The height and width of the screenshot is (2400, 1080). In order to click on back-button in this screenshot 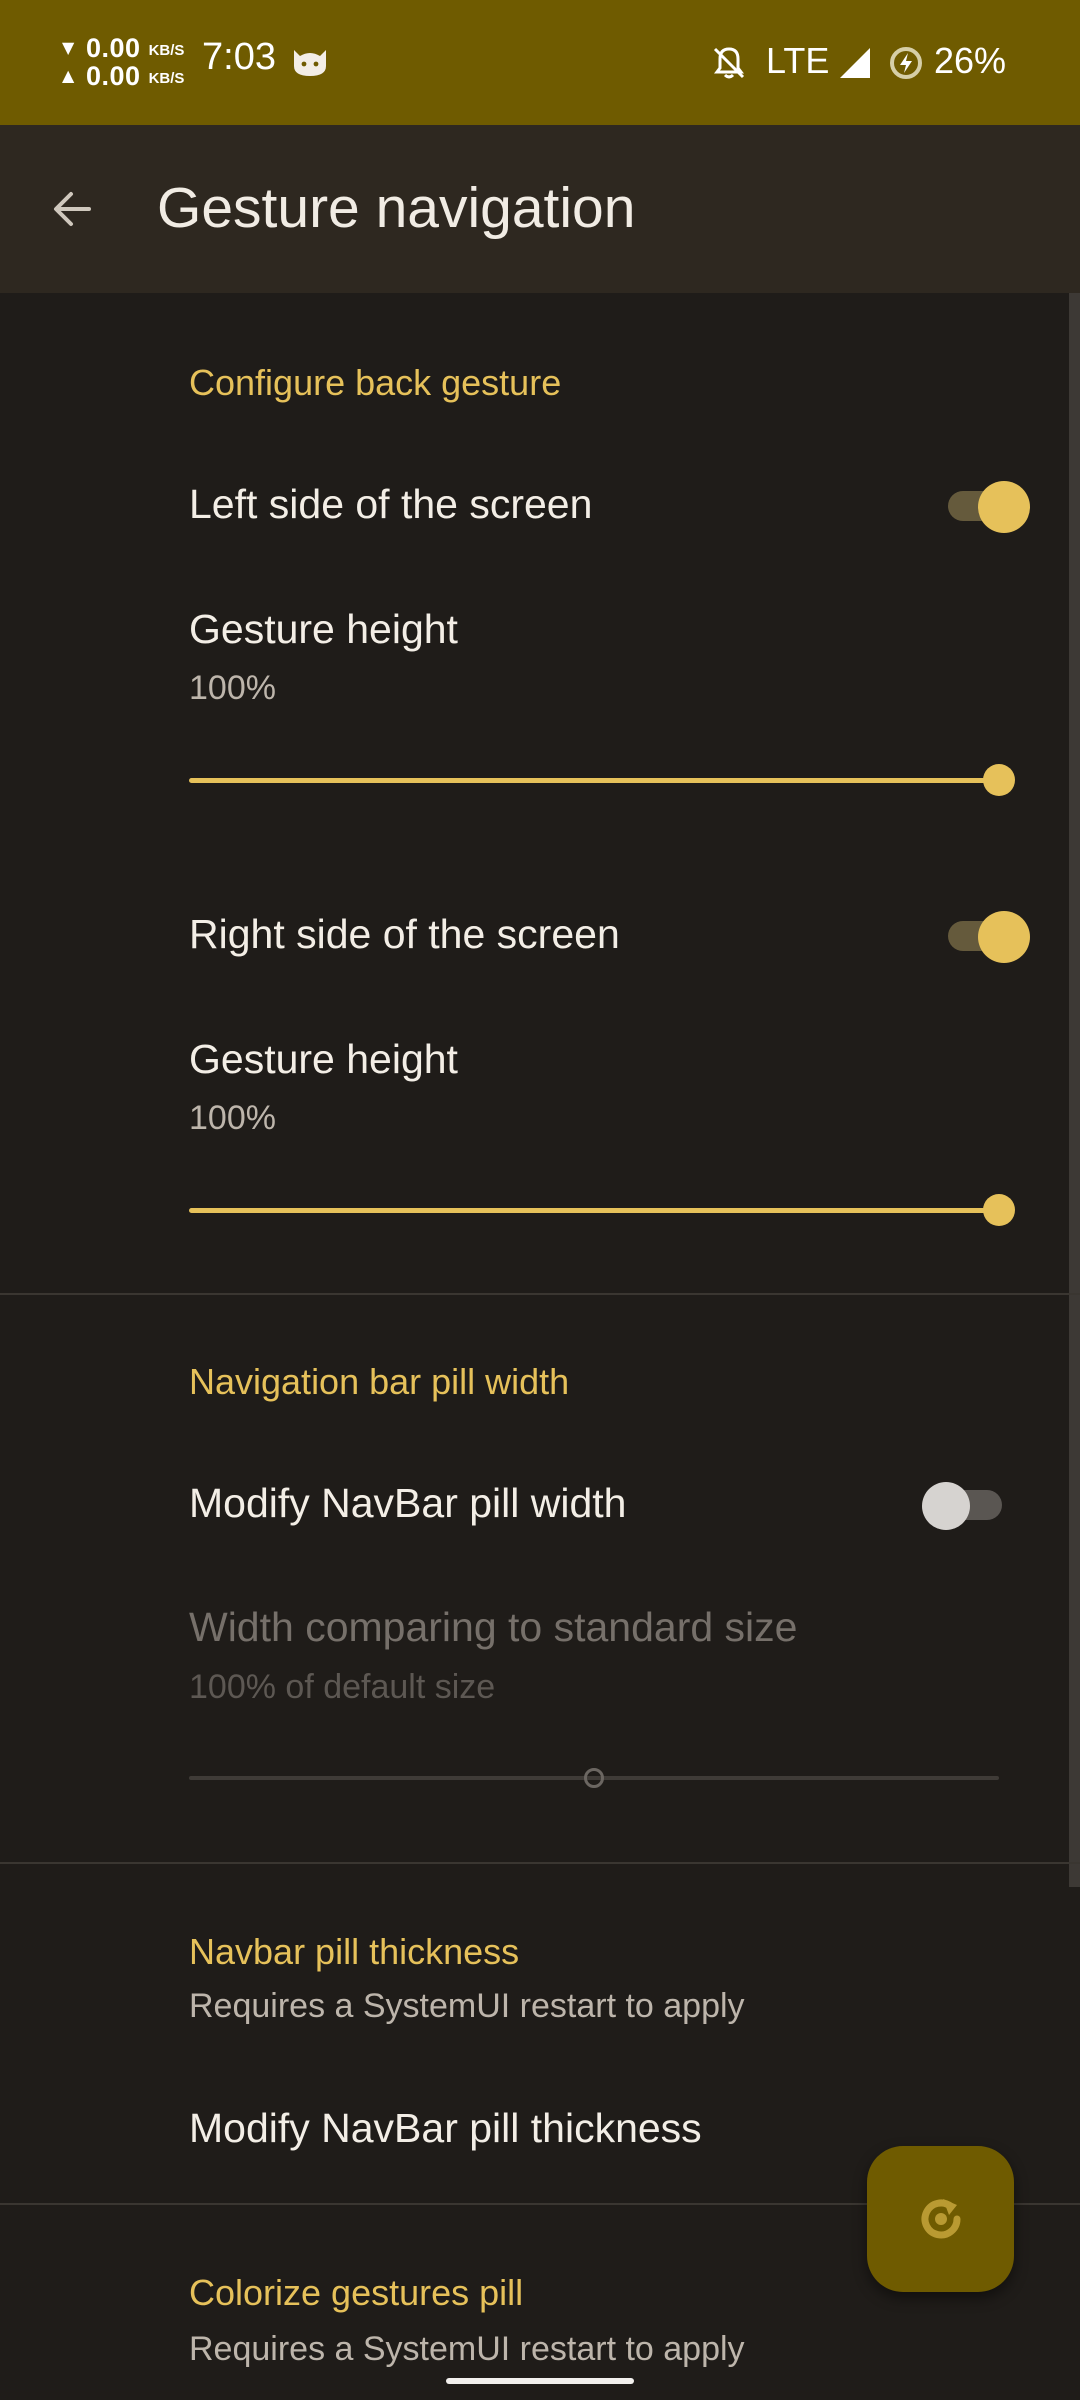, I will do `click(72, 209)`.